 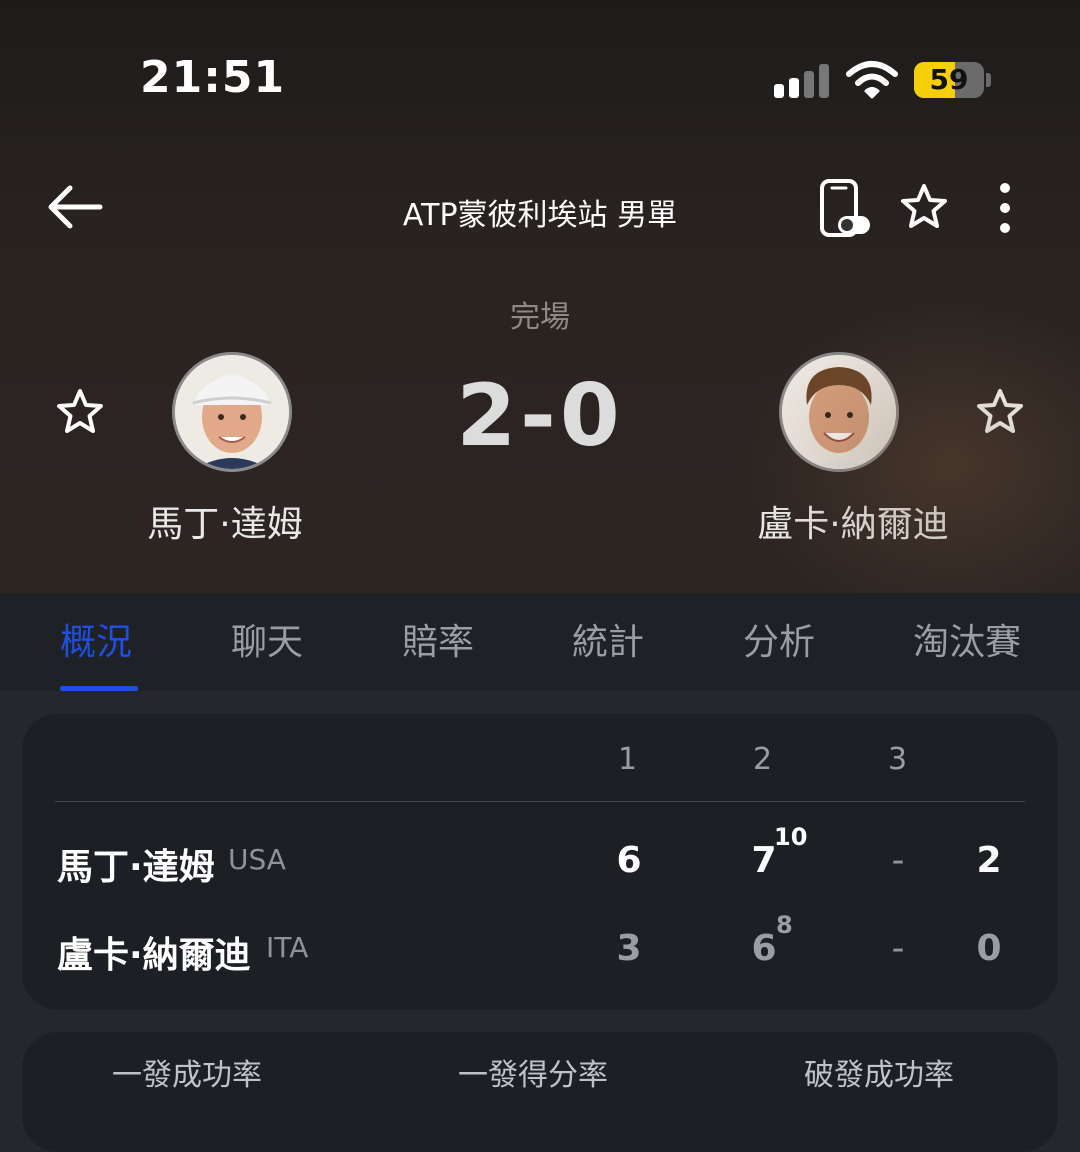 I want to click on cellular-signal-icon, so click(x=802, y=80).